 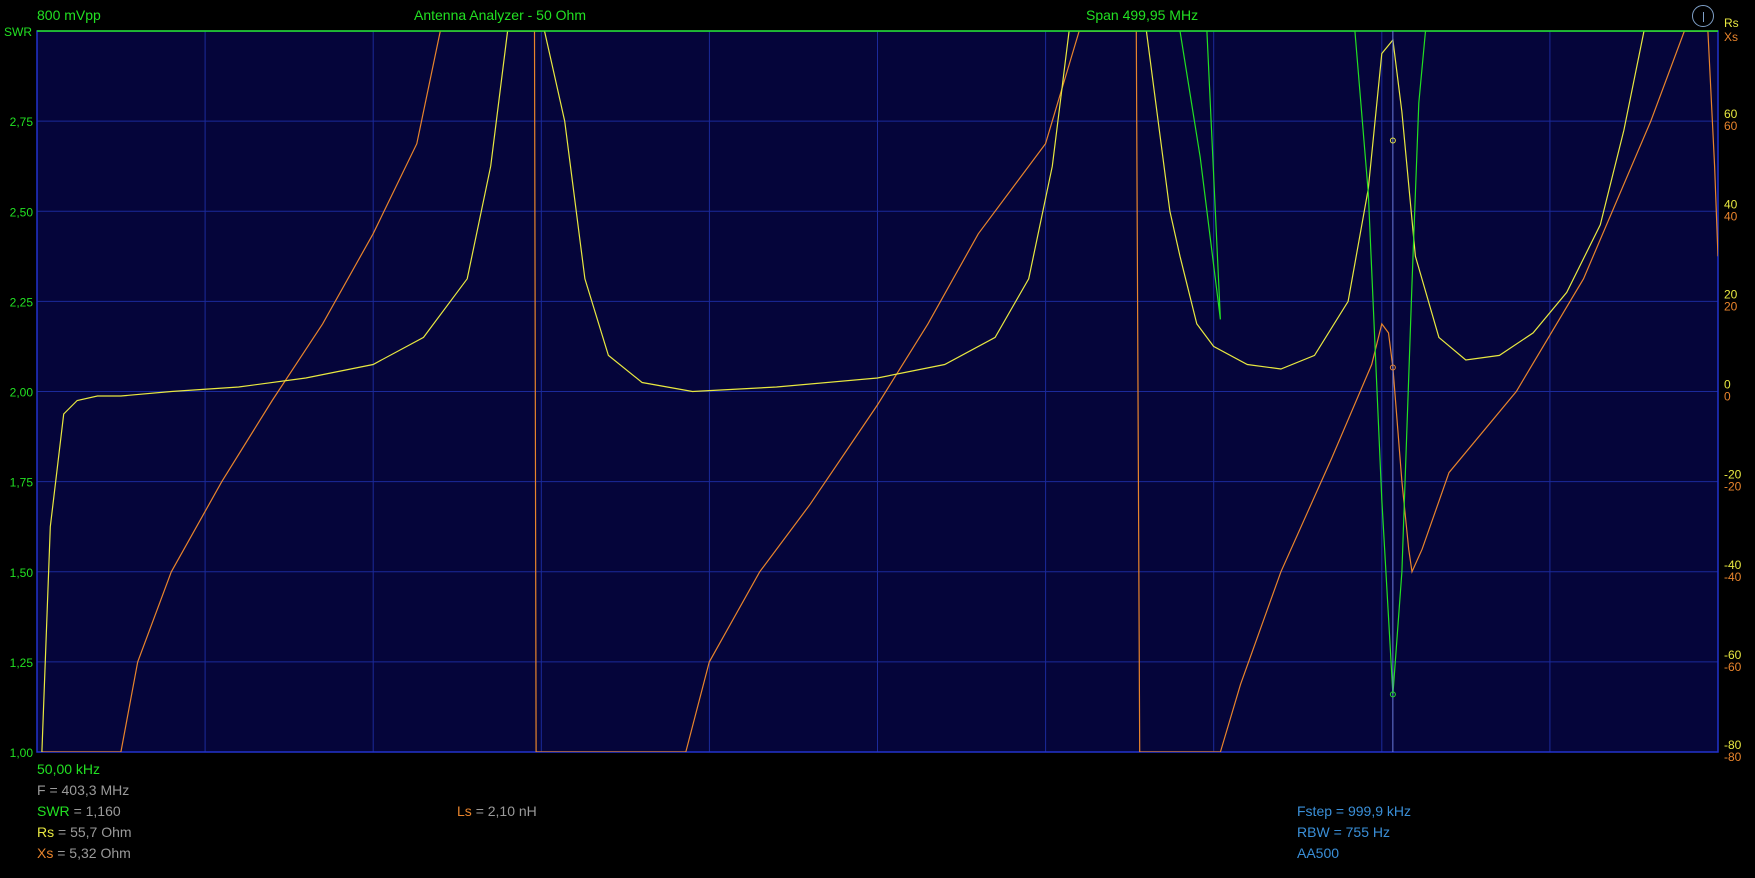 I want to click on readout-fstep: Fstep = 999,9 kHz, so click(x=1354, y=811).